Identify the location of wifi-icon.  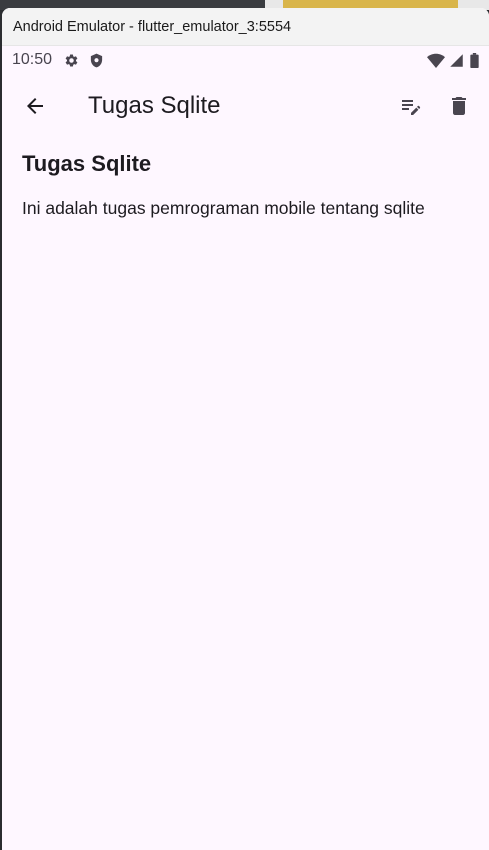
(436, 60).